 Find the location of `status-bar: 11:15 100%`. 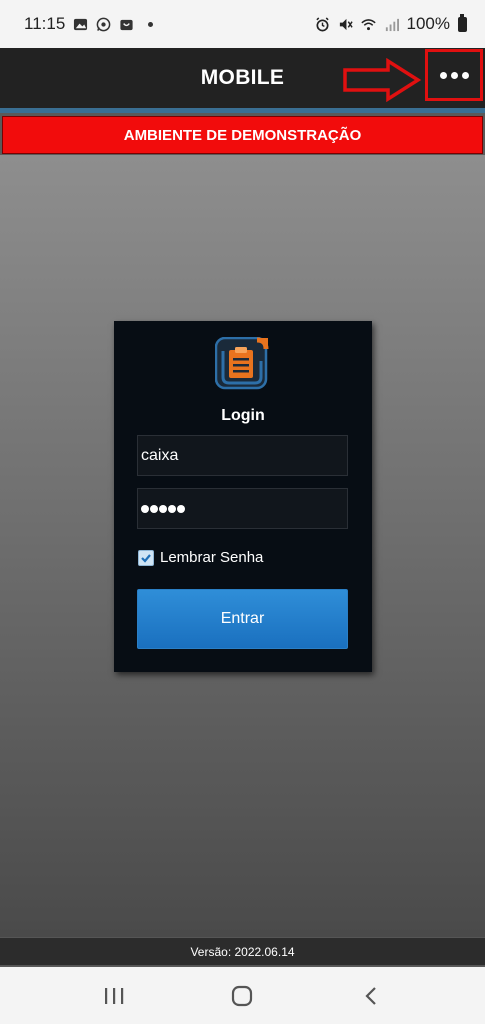

status-bar: 11:15 100% is located at coordinates (242, 24).